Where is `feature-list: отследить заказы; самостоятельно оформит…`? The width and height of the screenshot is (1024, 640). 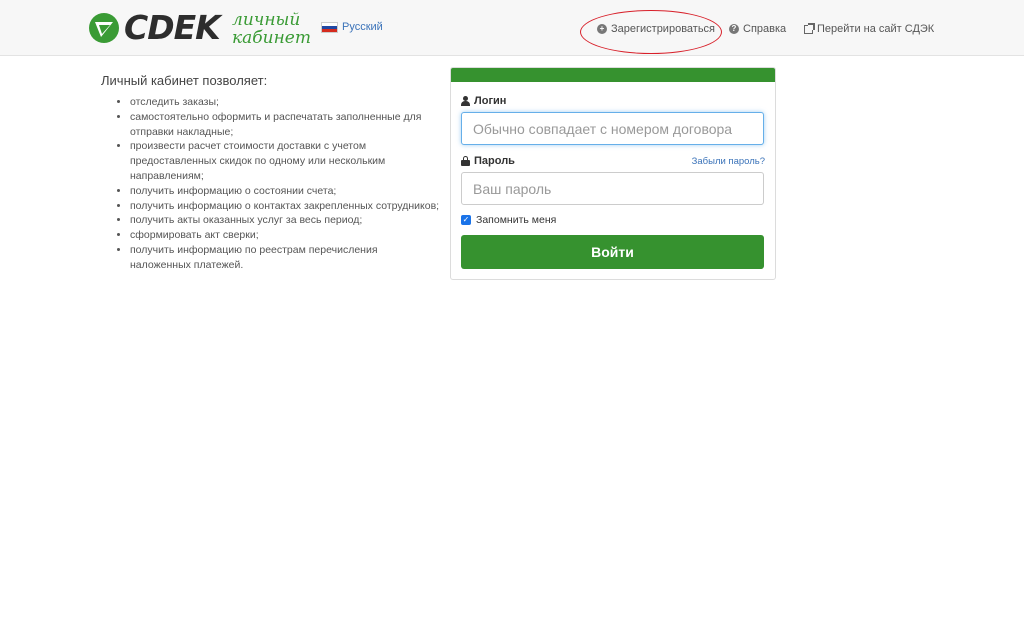
feature-list: отследить заказы; самостоятельно оформит… is located at coordinates (278, 184).